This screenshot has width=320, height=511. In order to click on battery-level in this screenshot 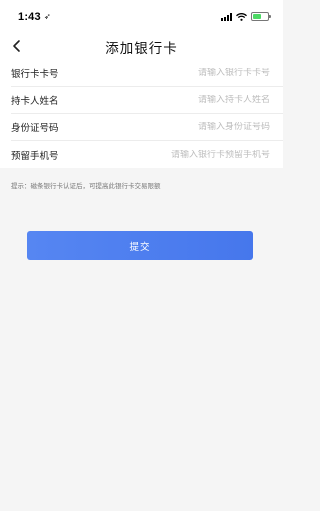, I will do `click(257, 16)`.